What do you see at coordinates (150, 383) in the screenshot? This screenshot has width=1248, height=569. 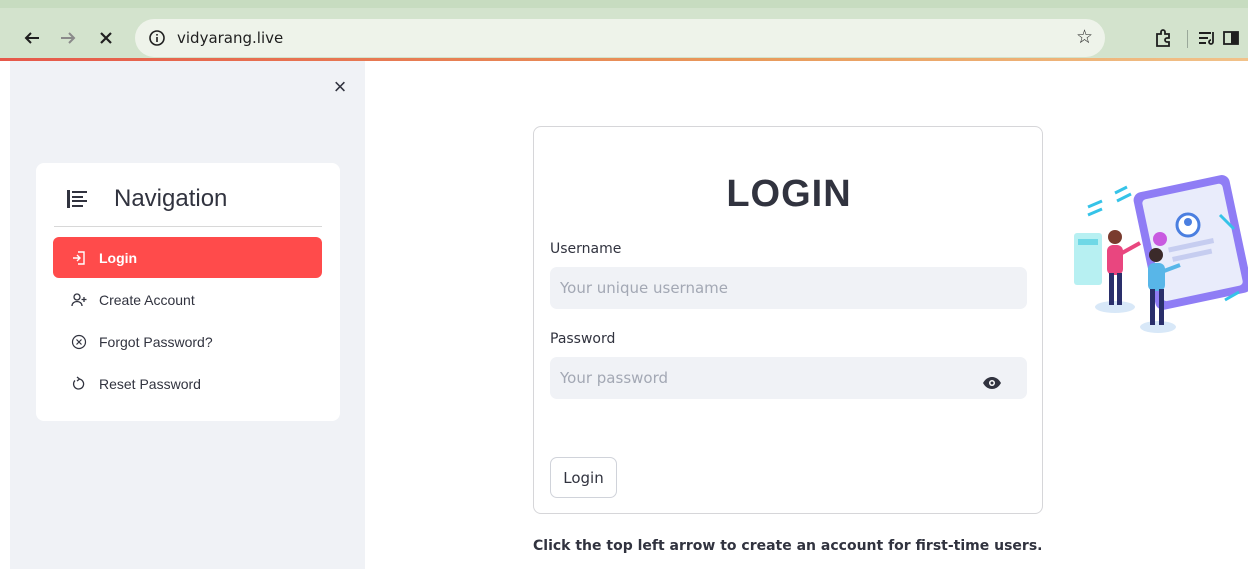 I see `sidebar-item-label: Reset Password` at bounding box center [150, 383].